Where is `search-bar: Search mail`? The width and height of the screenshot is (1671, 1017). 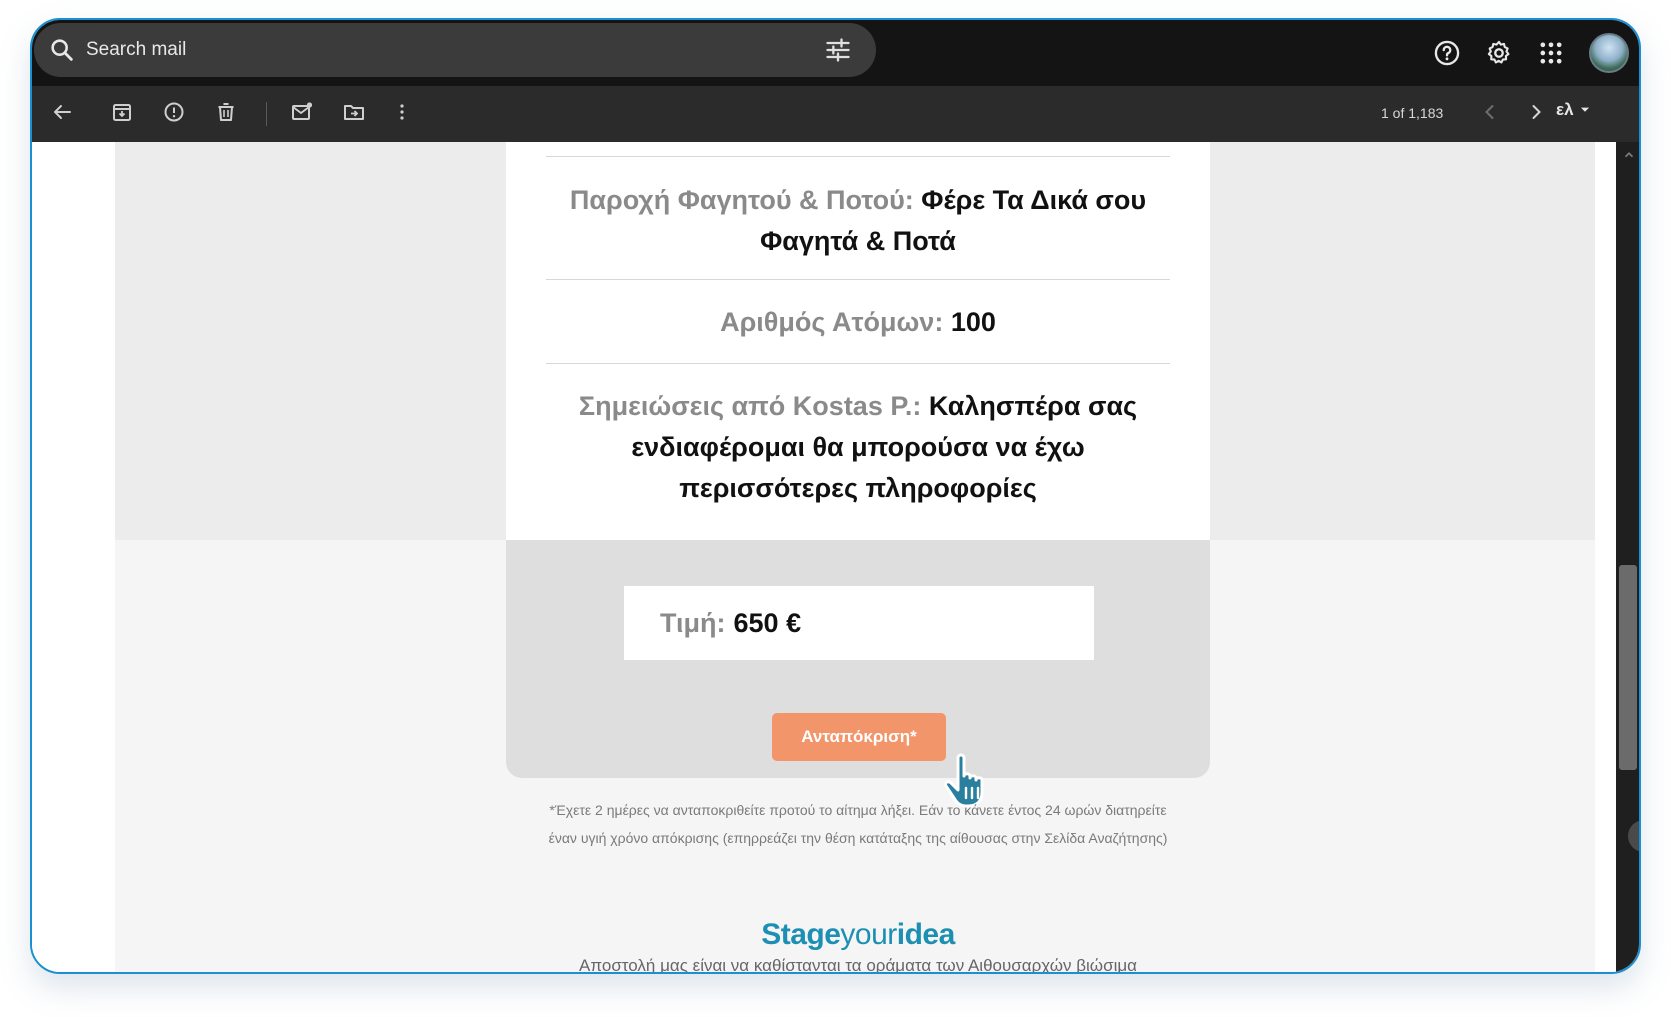 search-bar: Search mail is located at coordinates (455, 50).